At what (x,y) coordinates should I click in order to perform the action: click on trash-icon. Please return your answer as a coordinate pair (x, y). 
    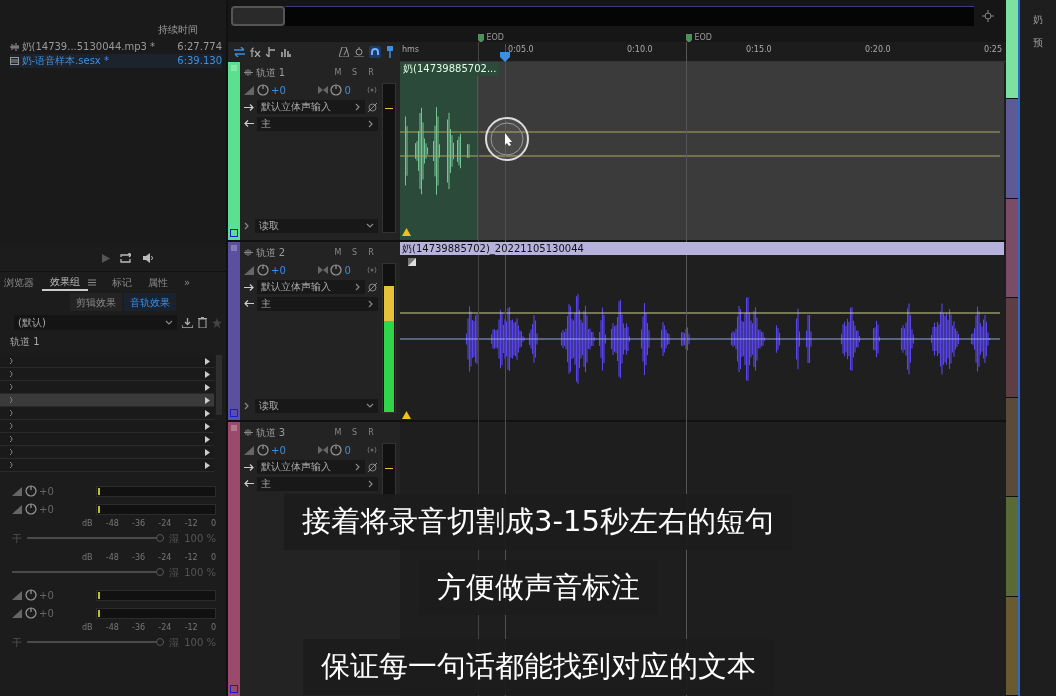
    Looking at the image, I should click on (202, 322).